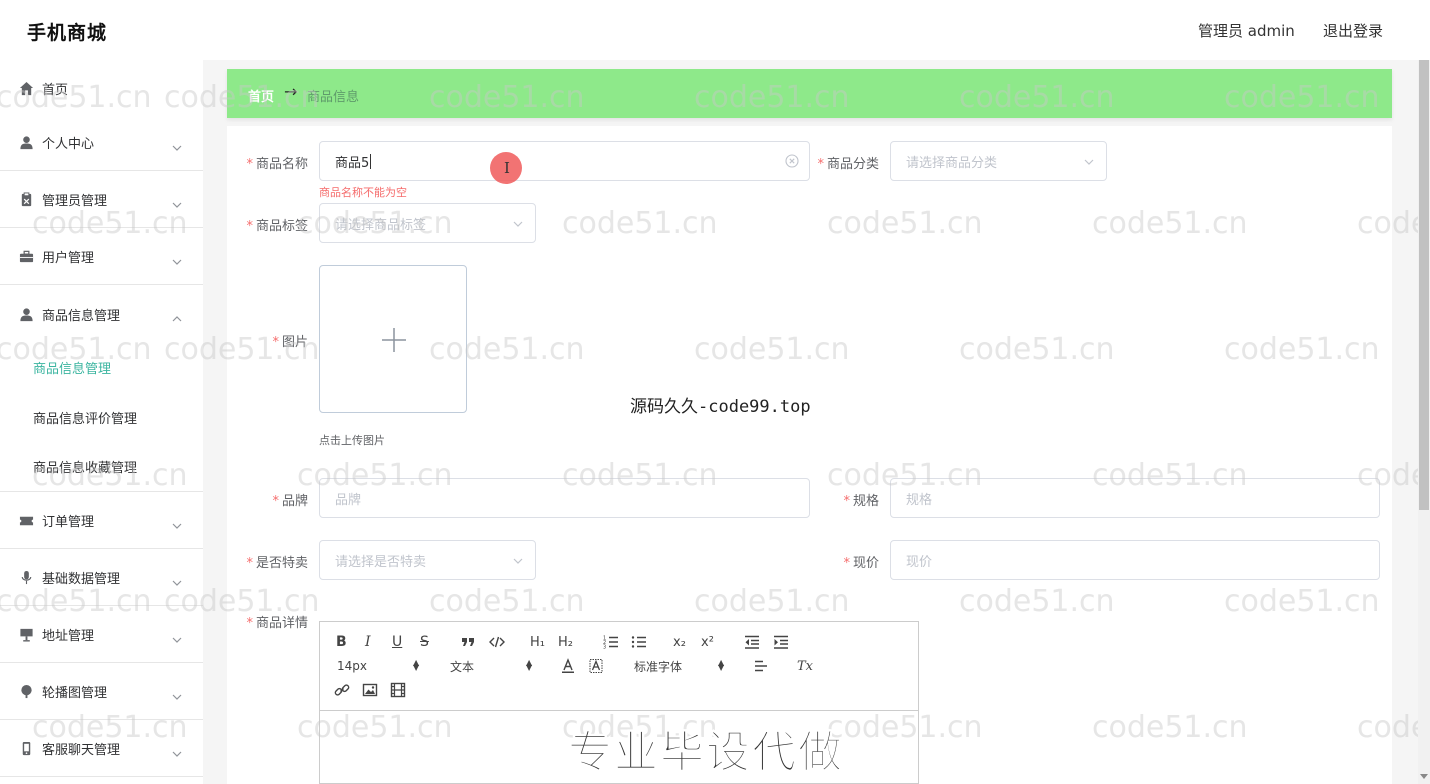  What do you see at coordinates (565, 642) in the screenshot?
I see `heading-2-button: H₂` at bounding box center [565, 642].